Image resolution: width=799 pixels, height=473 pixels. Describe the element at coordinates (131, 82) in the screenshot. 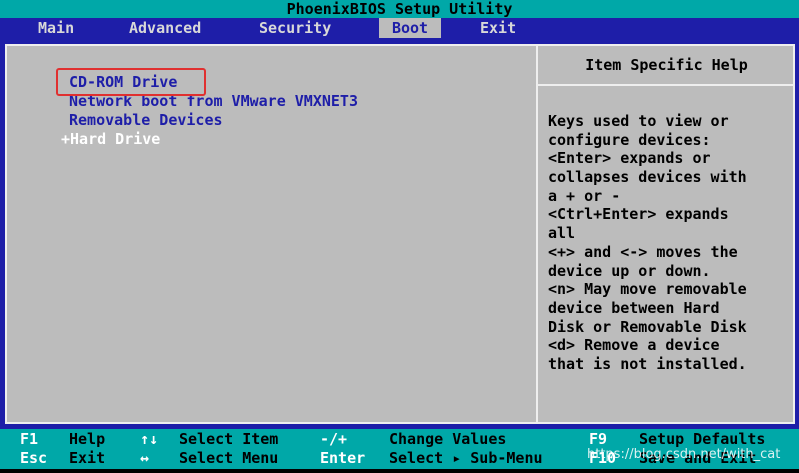

I see `selection-highlight` at that location.